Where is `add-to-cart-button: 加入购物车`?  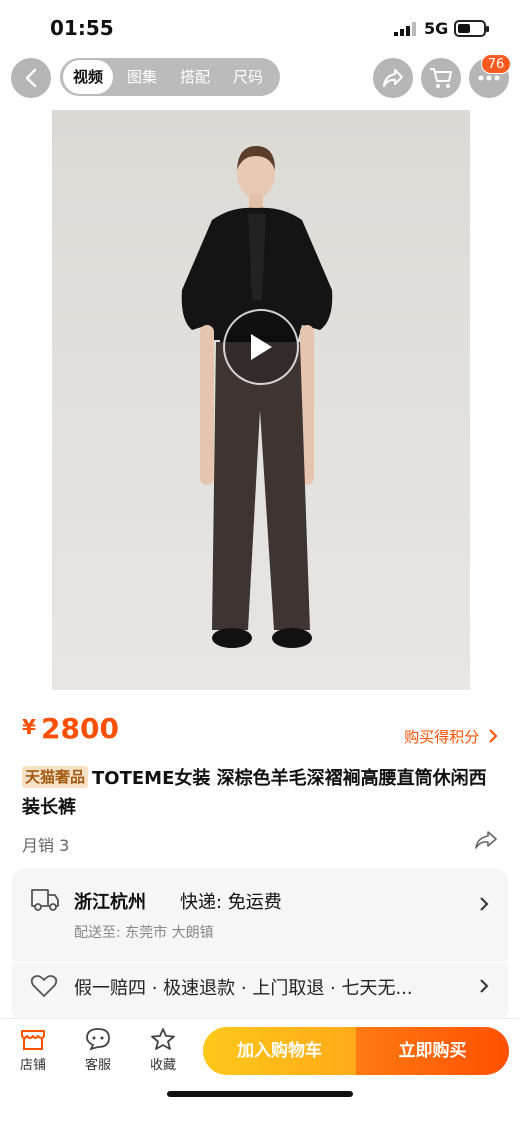
add-to-cart-button: 加入购物车 is located at coordinates (279, 1051).